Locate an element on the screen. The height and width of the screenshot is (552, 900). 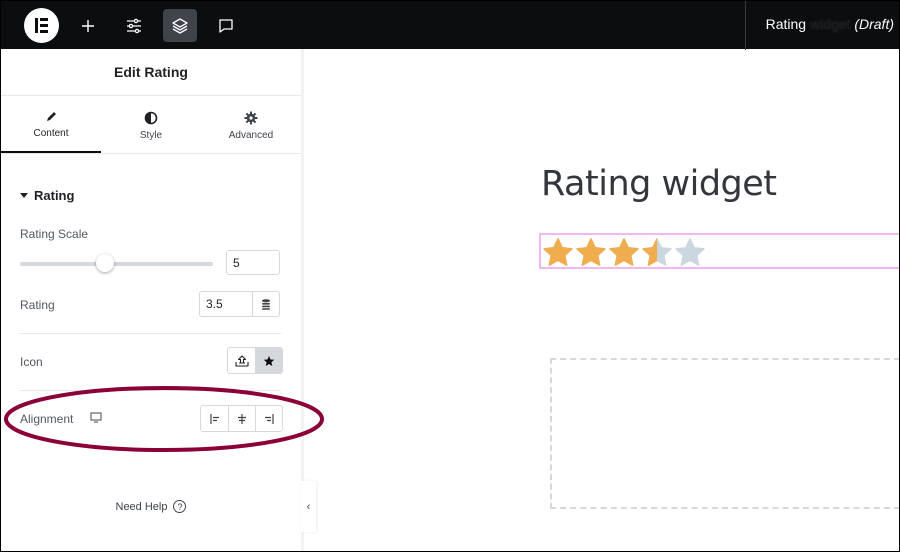
comment-icon is located at coordinates (226, 25).